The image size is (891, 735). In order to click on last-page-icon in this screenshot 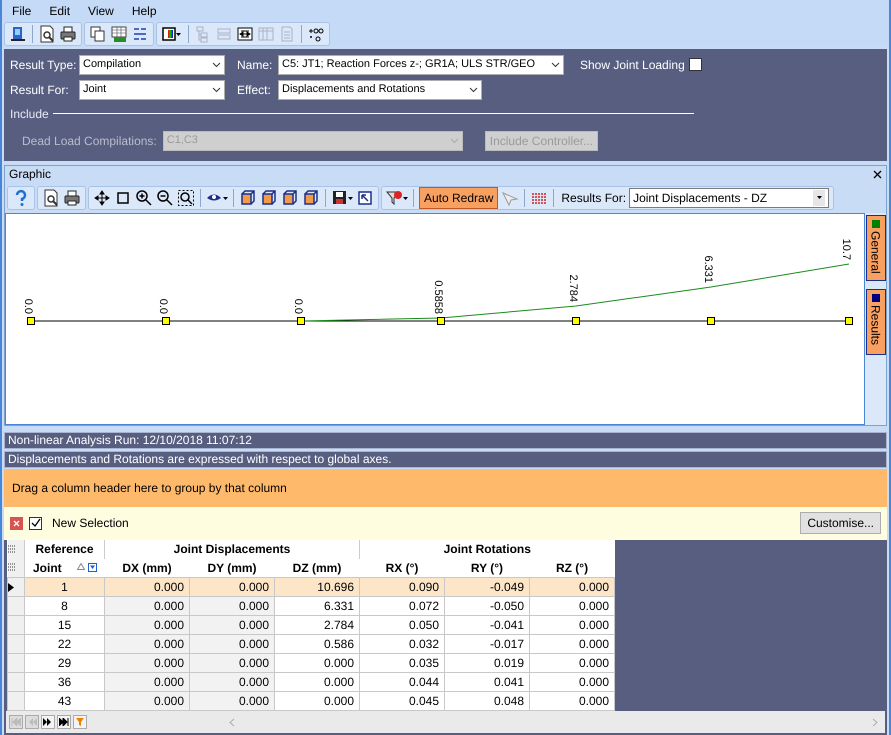, I will do `click(64, 722)`.